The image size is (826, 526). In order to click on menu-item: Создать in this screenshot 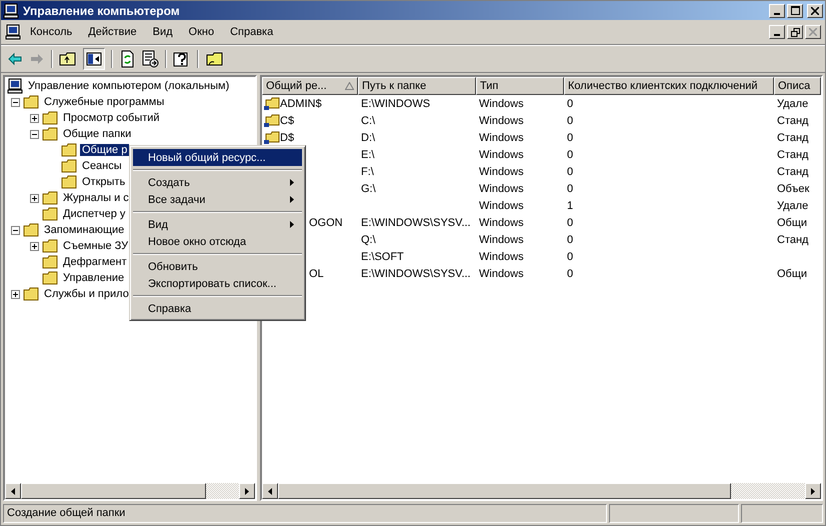, I will do `click(217, 182)`.